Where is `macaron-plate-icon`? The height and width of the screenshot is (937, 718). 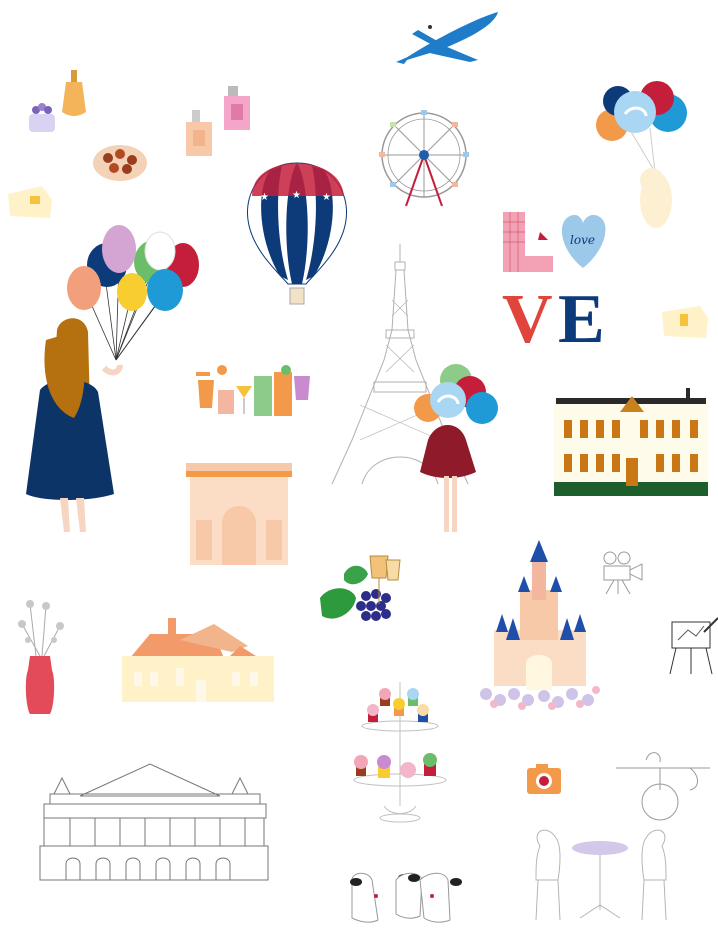 macaron-plate-icon is located at coordinates (120, 163).